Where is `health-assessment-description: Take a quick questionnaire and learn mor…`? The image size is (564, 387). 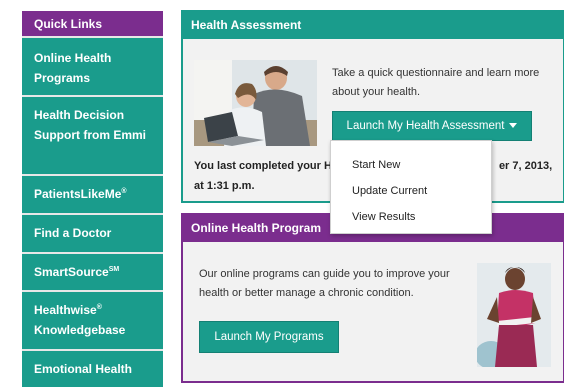 health-assessment-description: Take a quick questionnaire and learn mor… is located at coordinates (436, 82).